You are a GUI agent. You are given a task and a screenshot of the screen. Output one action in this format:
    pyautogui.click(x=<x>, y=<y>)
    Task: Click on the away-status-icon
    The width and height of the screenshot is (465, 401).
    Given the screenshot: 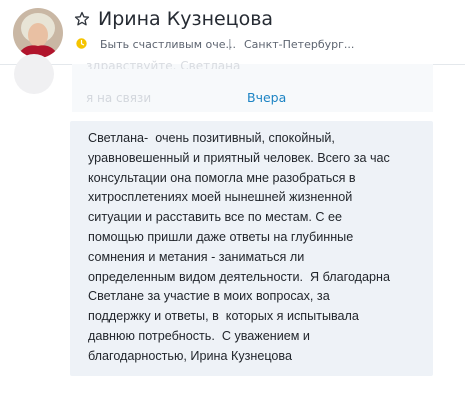 What is the action you would take?
    pyautogui.click(x=81, y=43)
    